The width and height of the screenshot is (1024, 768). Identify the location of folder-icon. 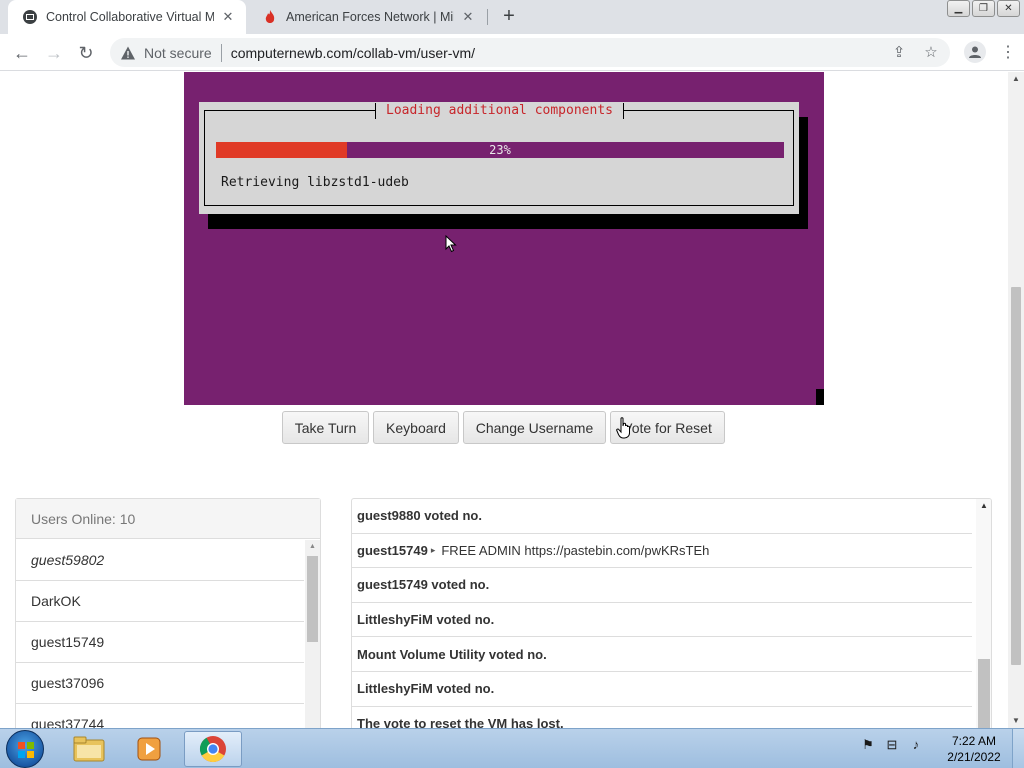
(89, 749).